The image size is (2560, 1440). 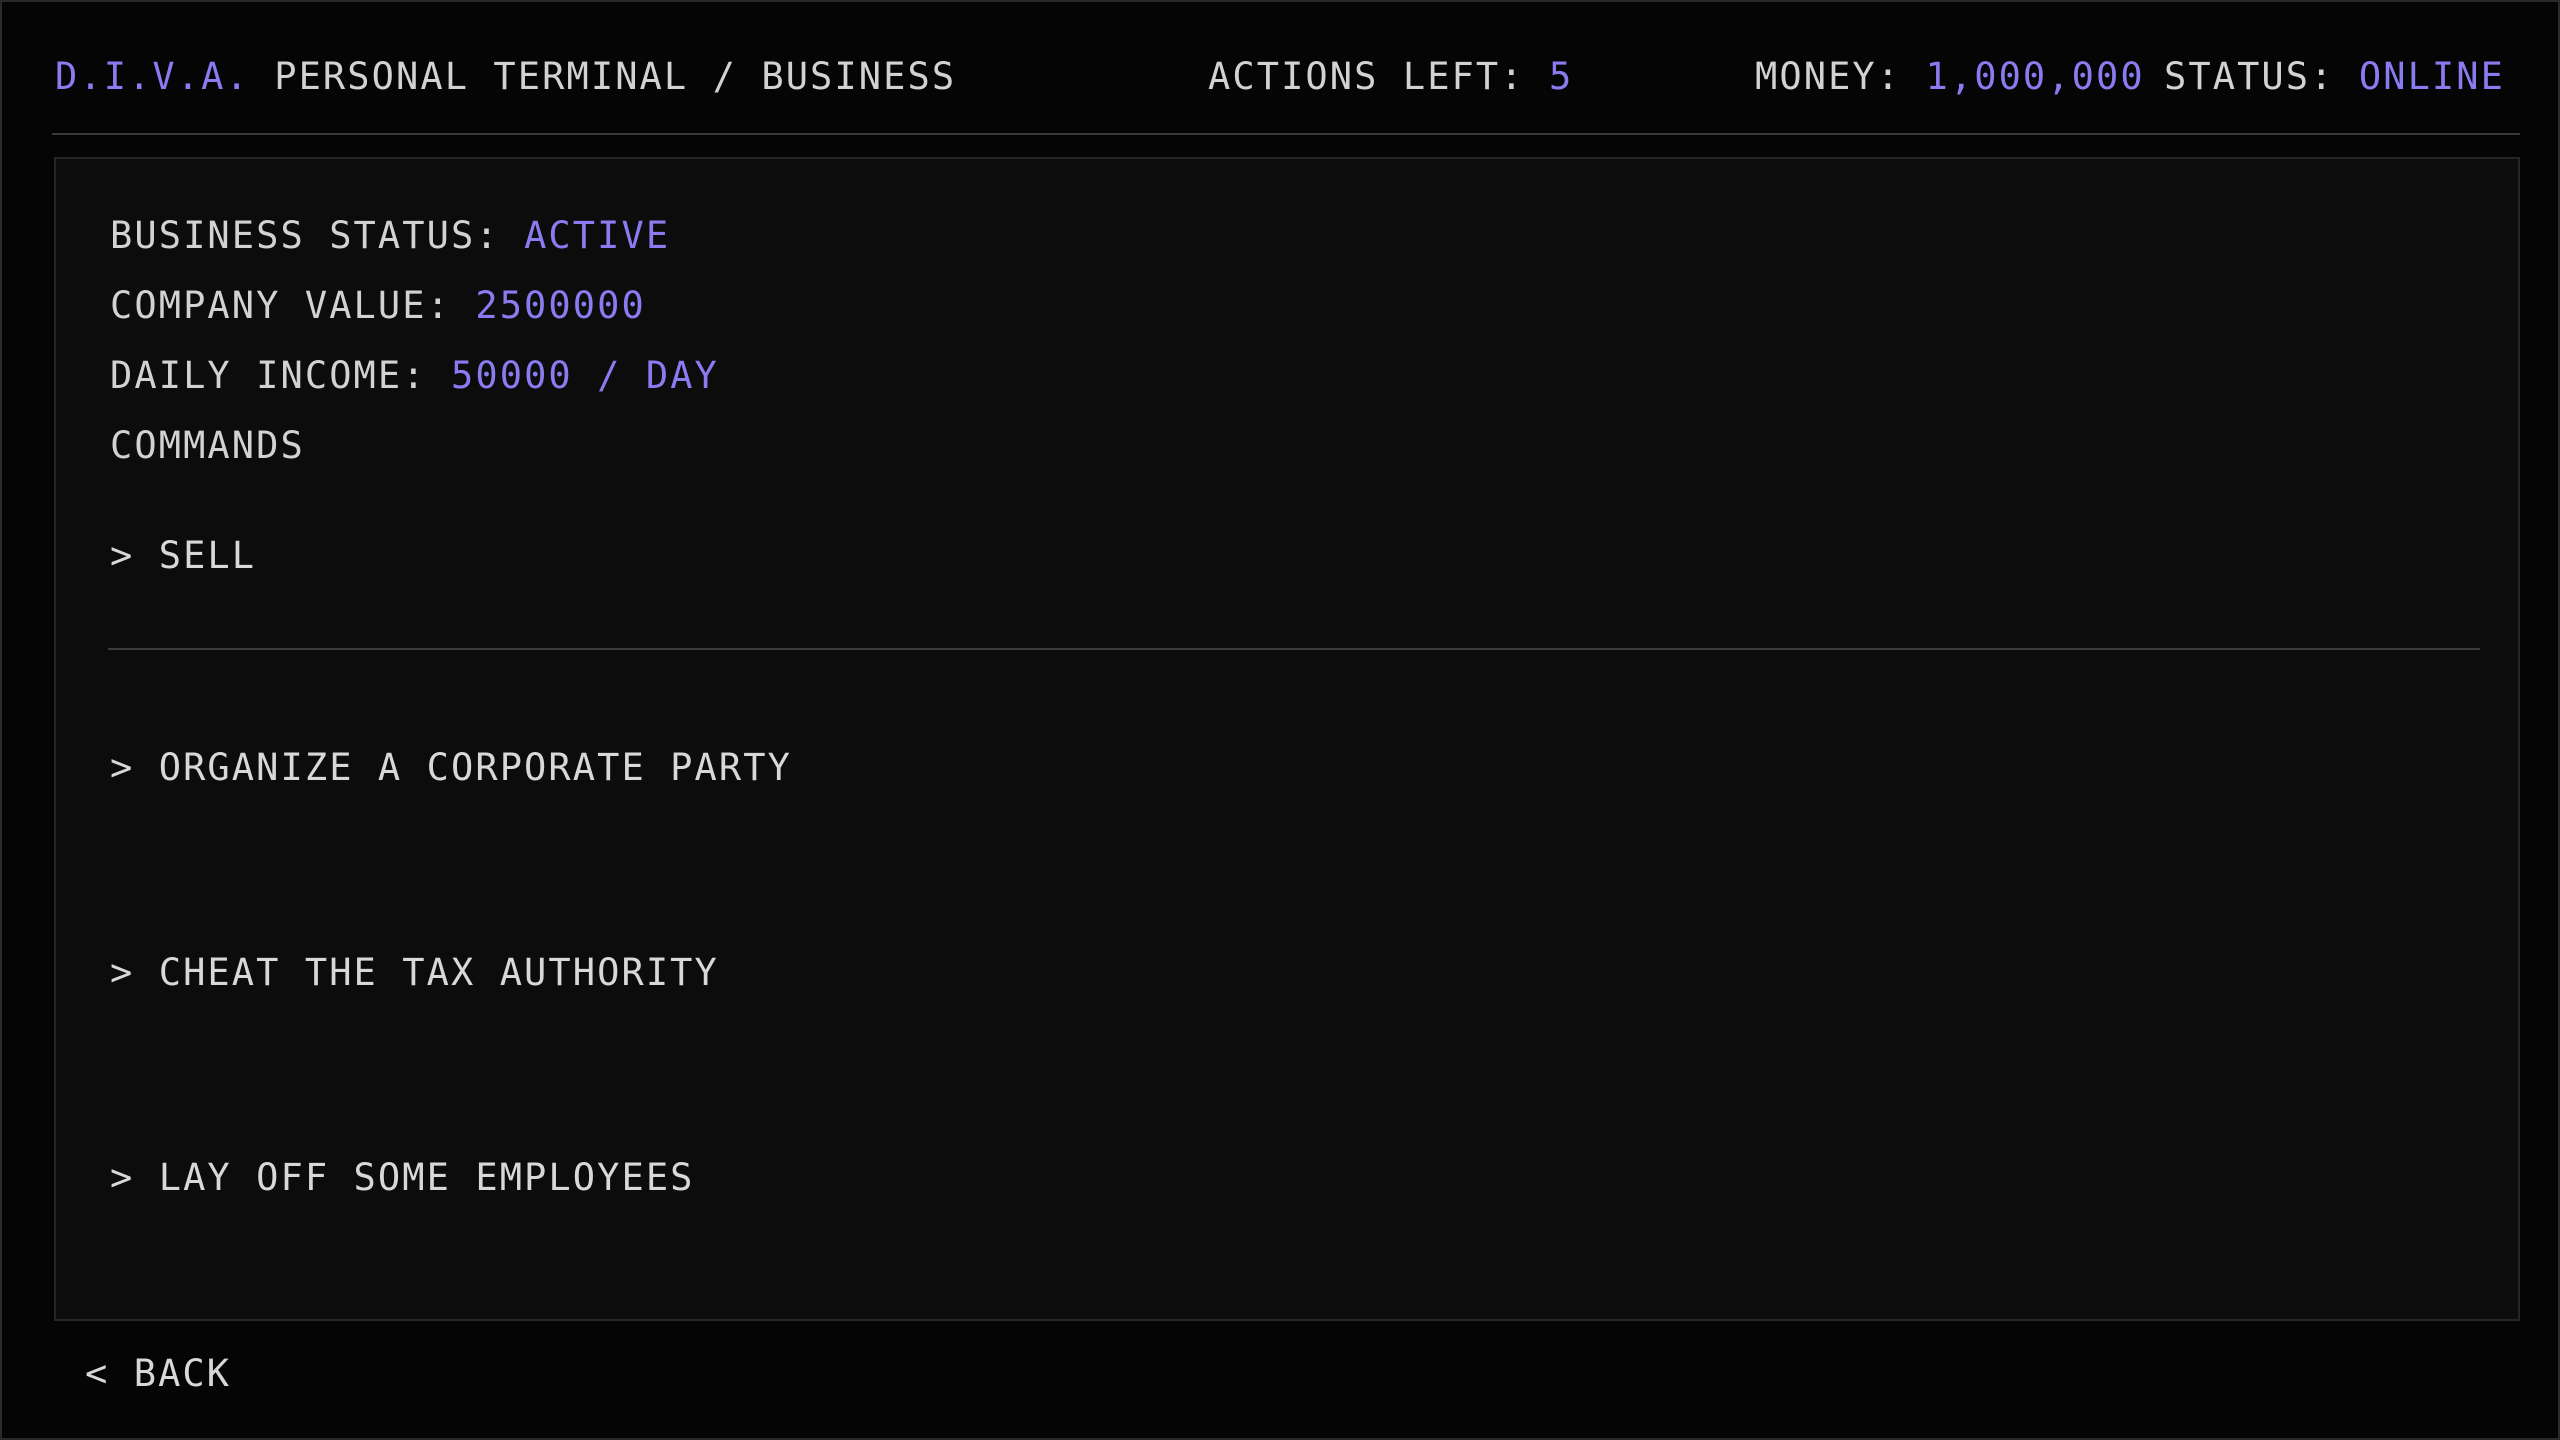 I want to click on status-display: STATUS: ONLINE, so click(x=2334, y=77).